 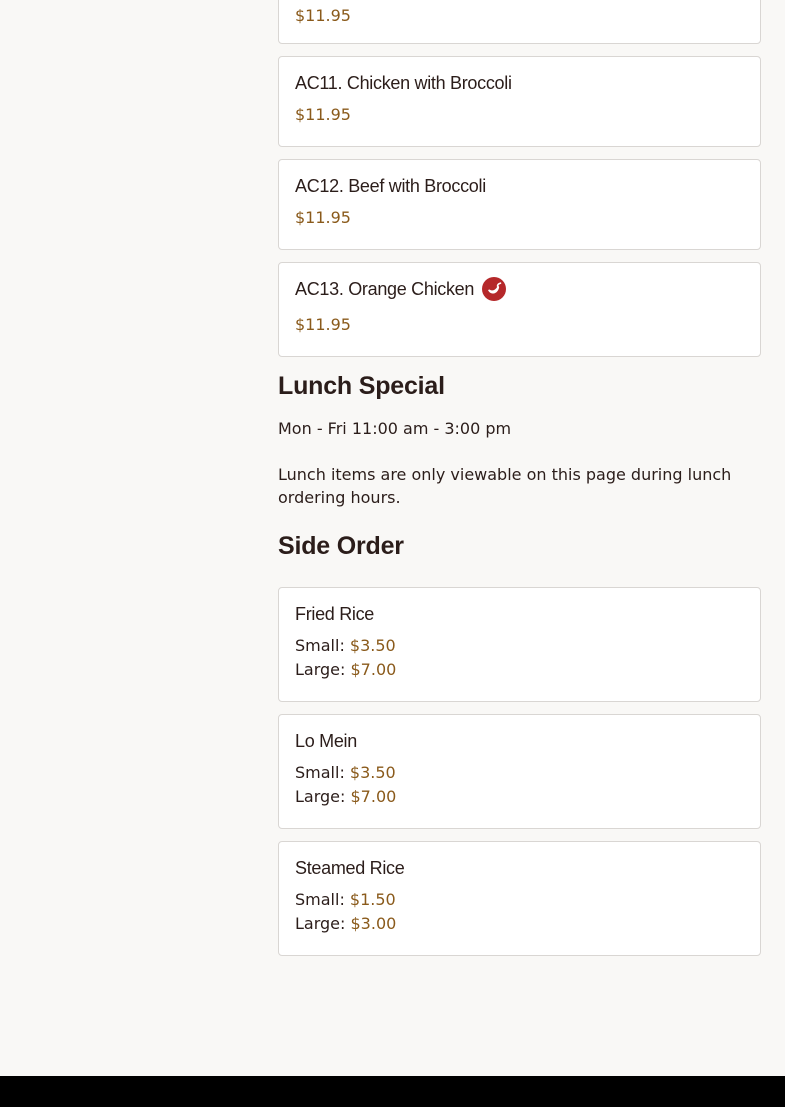 I want to click on side-item-card: Lo Mein Small: $3.50 Large: $7.00, so click(x=519, y=771).